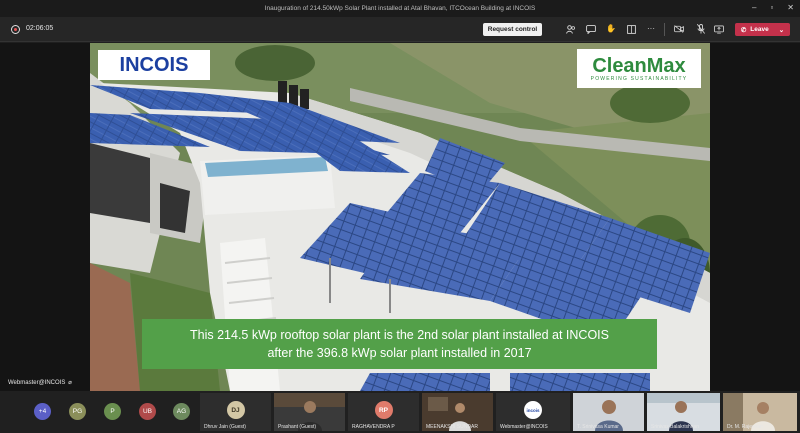  What do you see at coordinates (297, 427) in the screenshot?
I see `participant-name: Prashant (Guest)` at bounding box center [297, 427].